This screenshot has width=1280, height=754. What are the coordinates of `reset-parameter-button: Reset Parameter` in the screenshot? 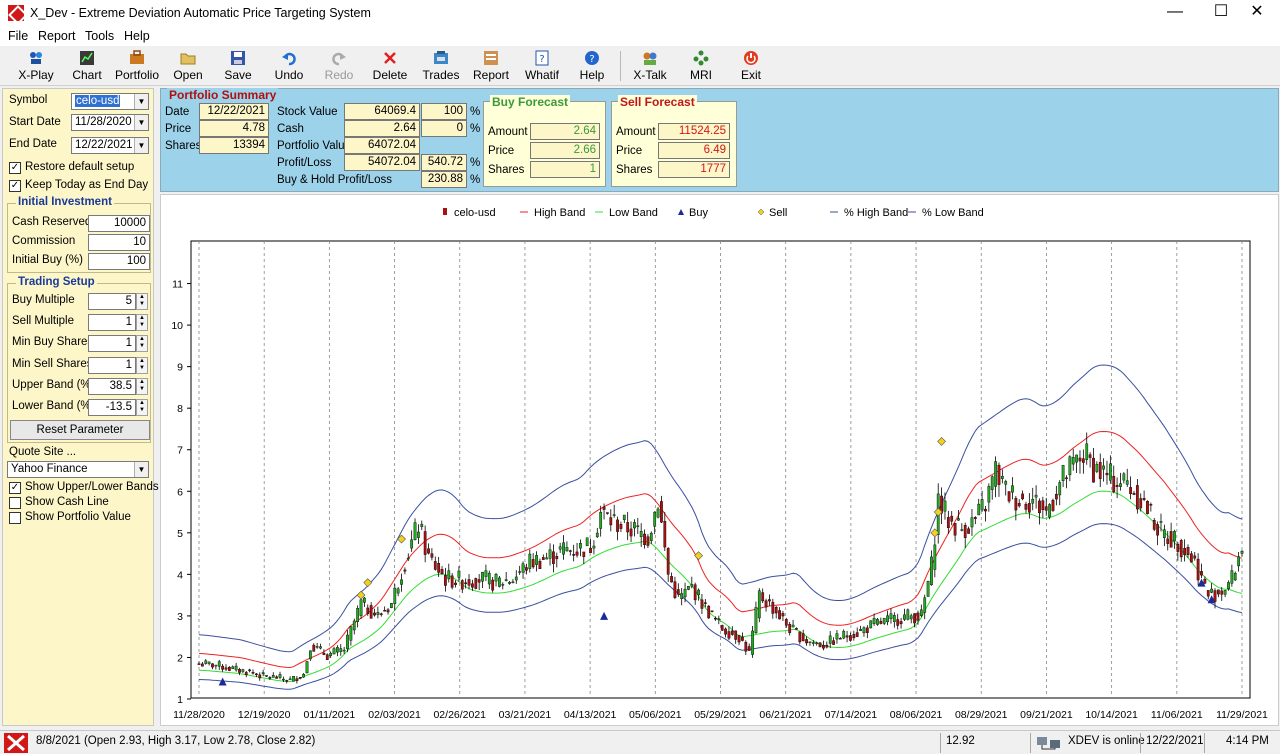 It's located at (80, 430).